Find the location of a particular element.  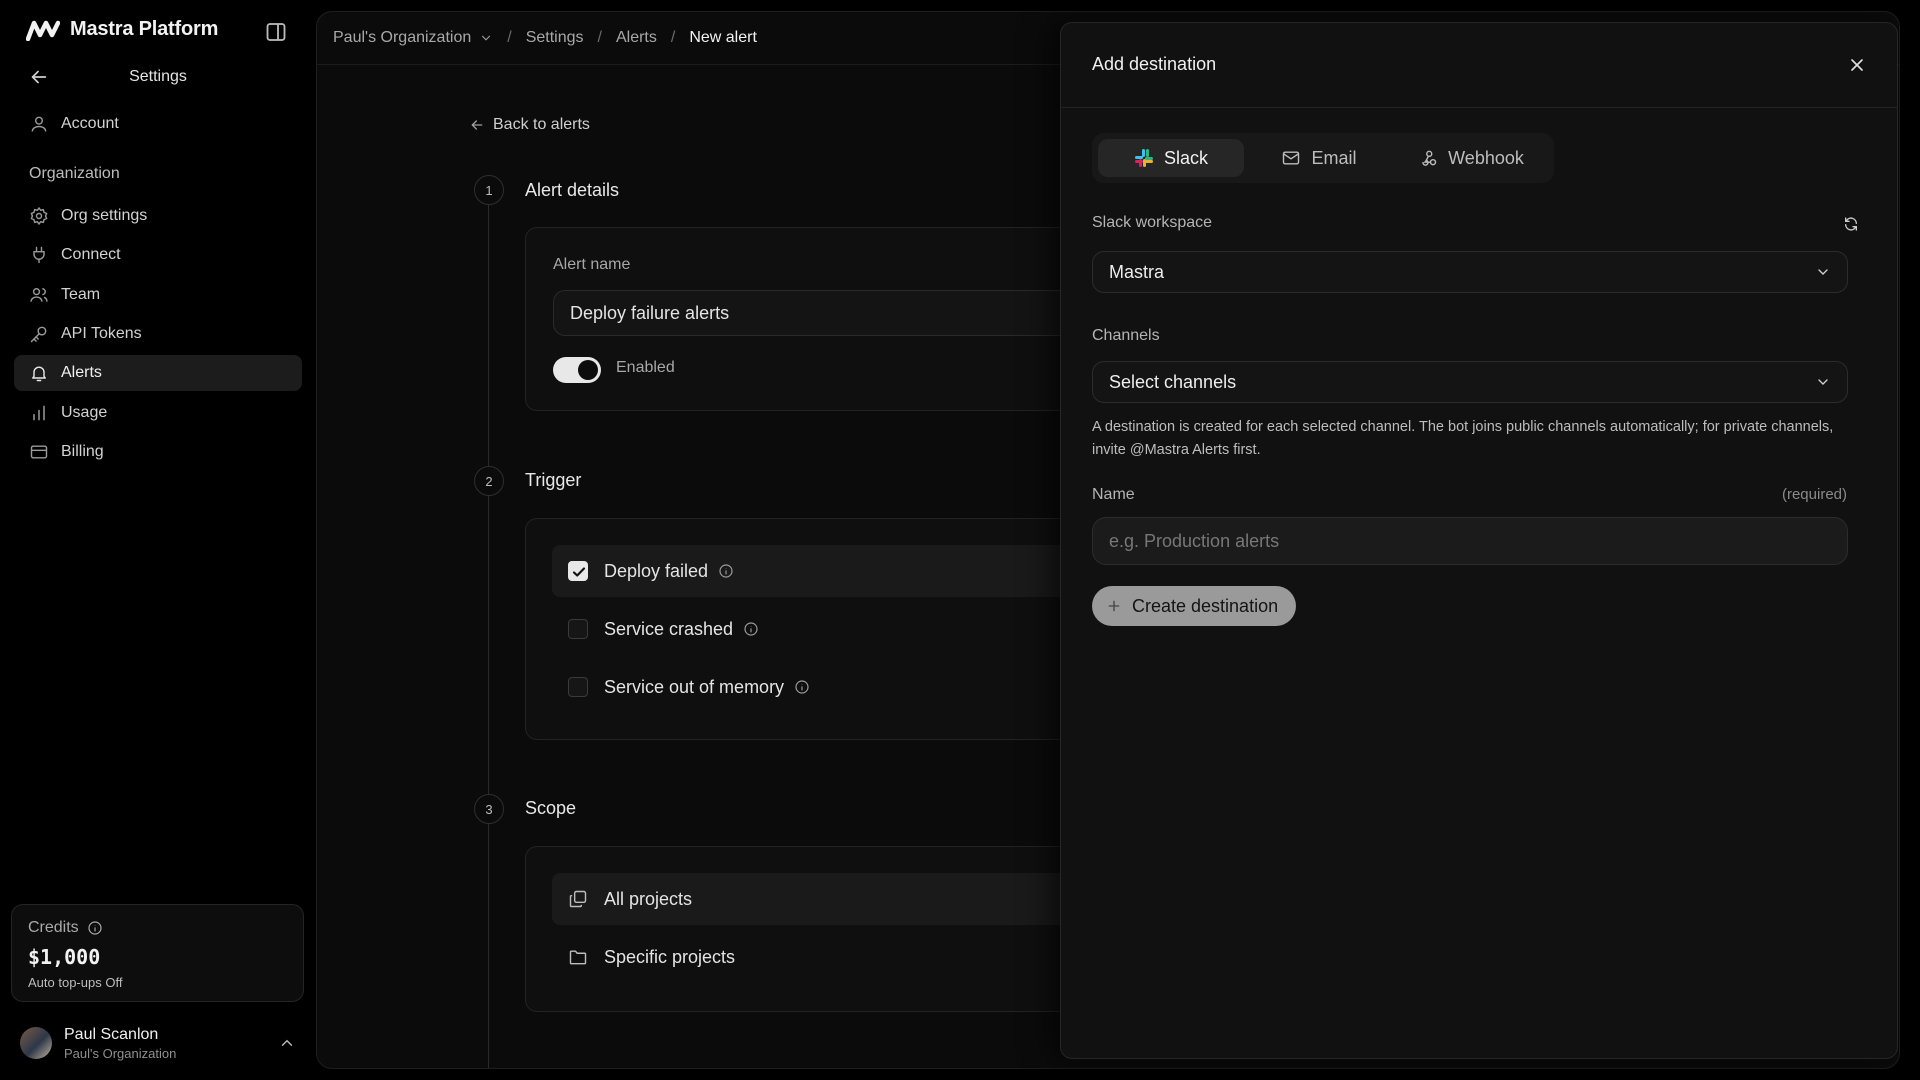

sidebar-item-label: Account is located at coordinates (90, 123).